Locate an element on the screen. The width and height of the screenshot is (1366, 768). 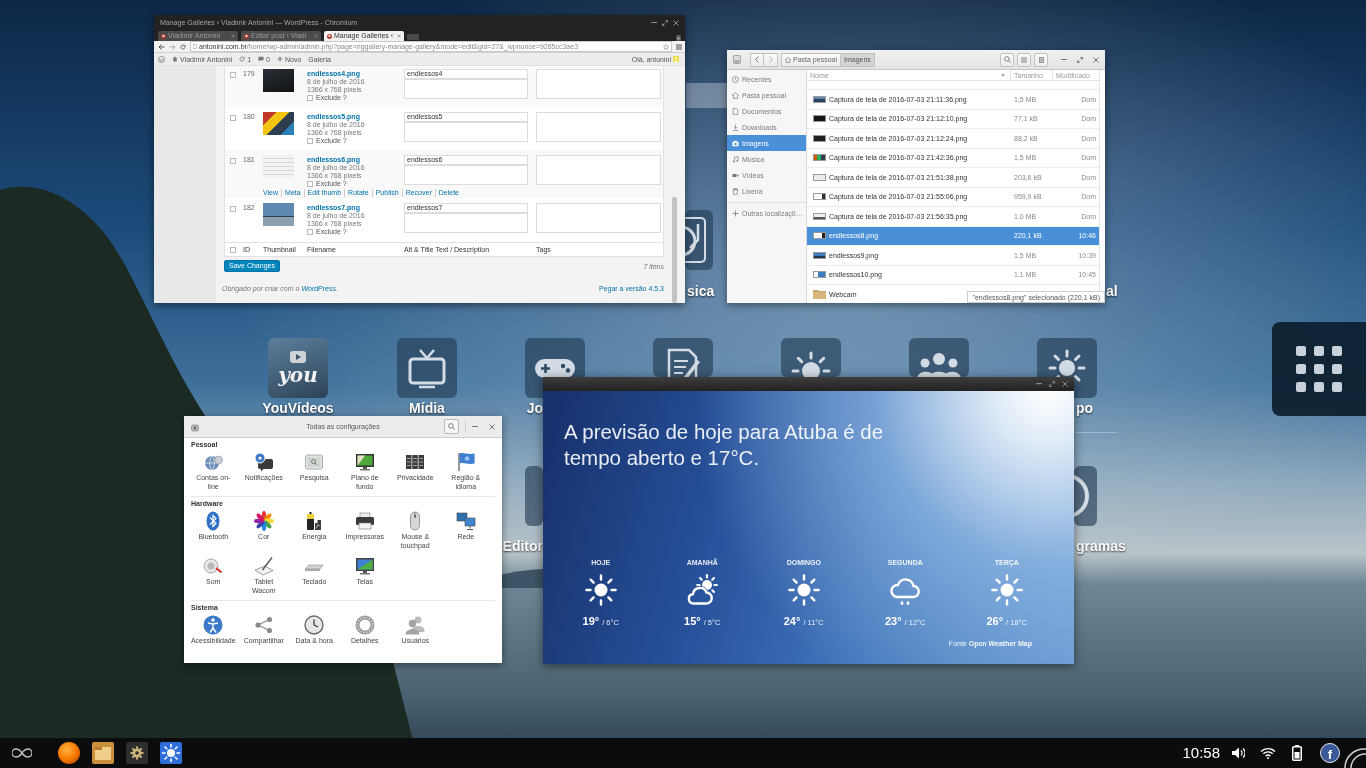
star-icon is located at coordinates (666, 46).